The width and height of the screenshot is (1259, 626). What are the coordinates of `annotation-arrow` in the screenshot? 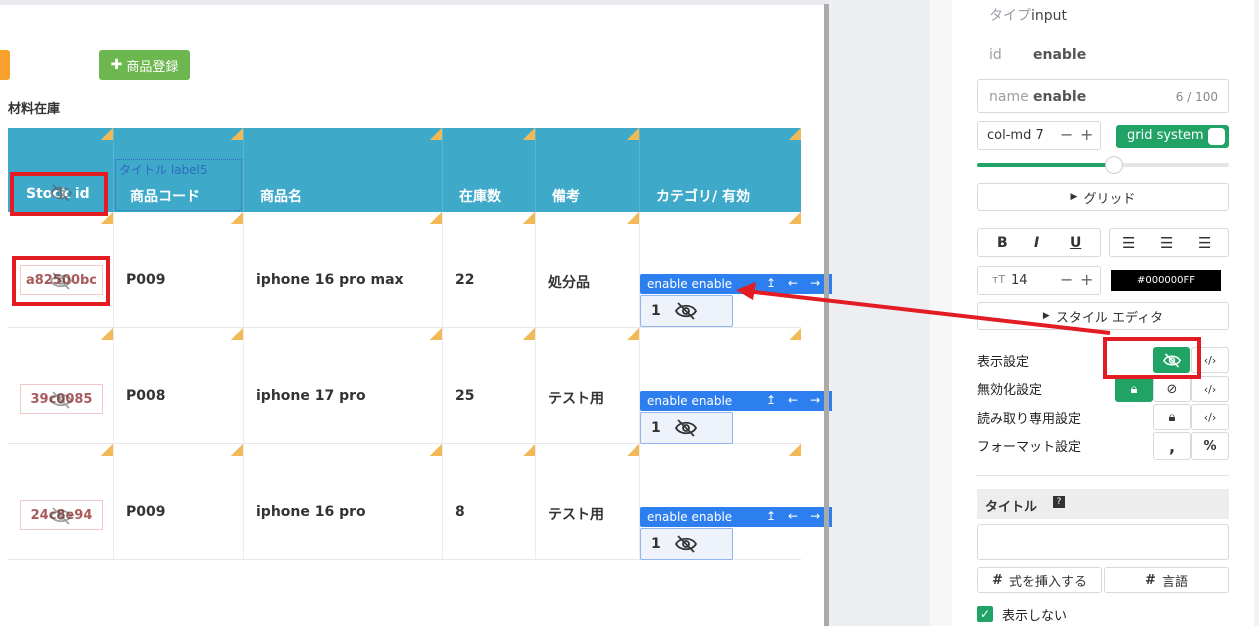 It's located at (923, 308).